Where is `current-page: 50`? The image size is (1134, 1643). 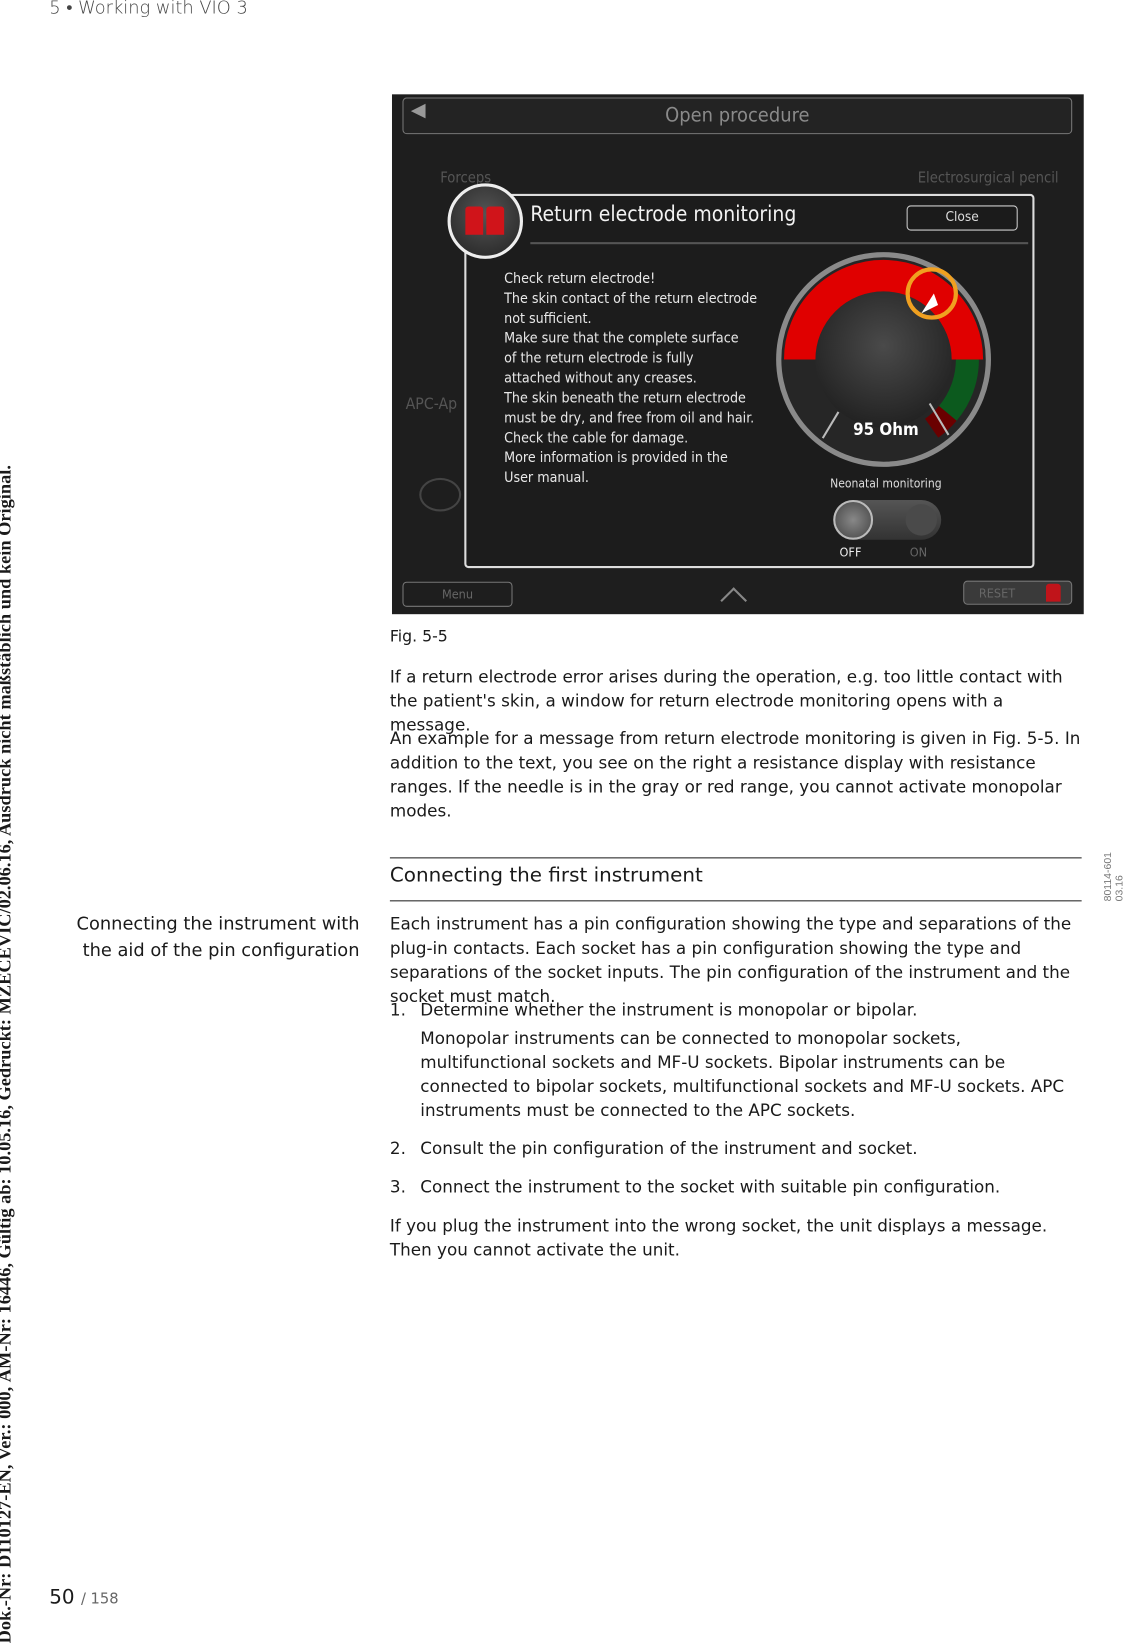
current-page: 50 is located at coordinates (62, 1597).